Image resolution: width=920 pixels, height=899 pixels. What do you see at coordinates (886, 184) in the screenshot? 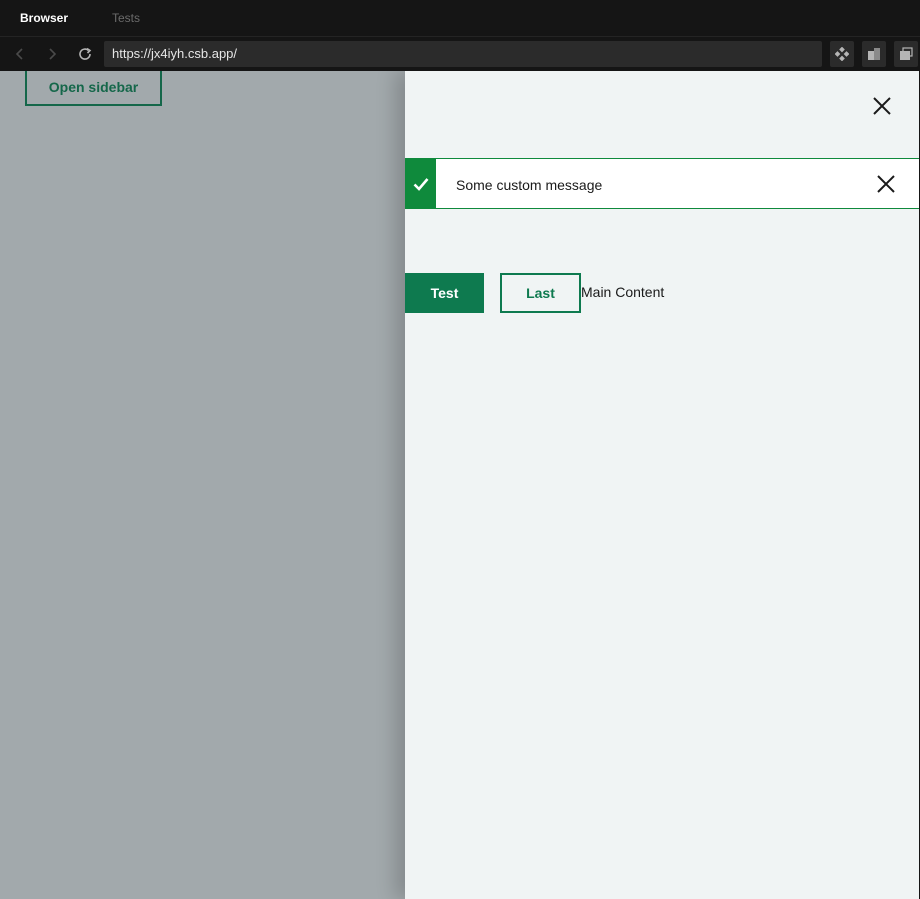
I see `alert-close-icon` at bounding box center [886, 184].